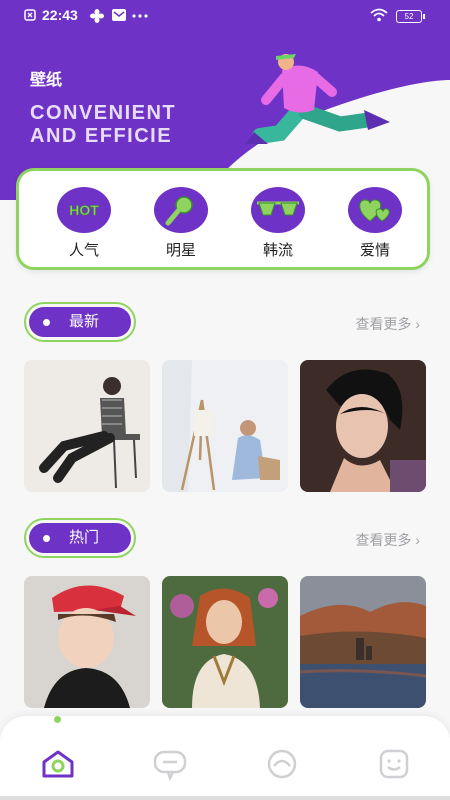 This screenshot has height=800, width=450. What do you see at coordinates (80, 322) in the screenshot?
I see `section-latest-button: 最新` at bounding box center [80, 322].